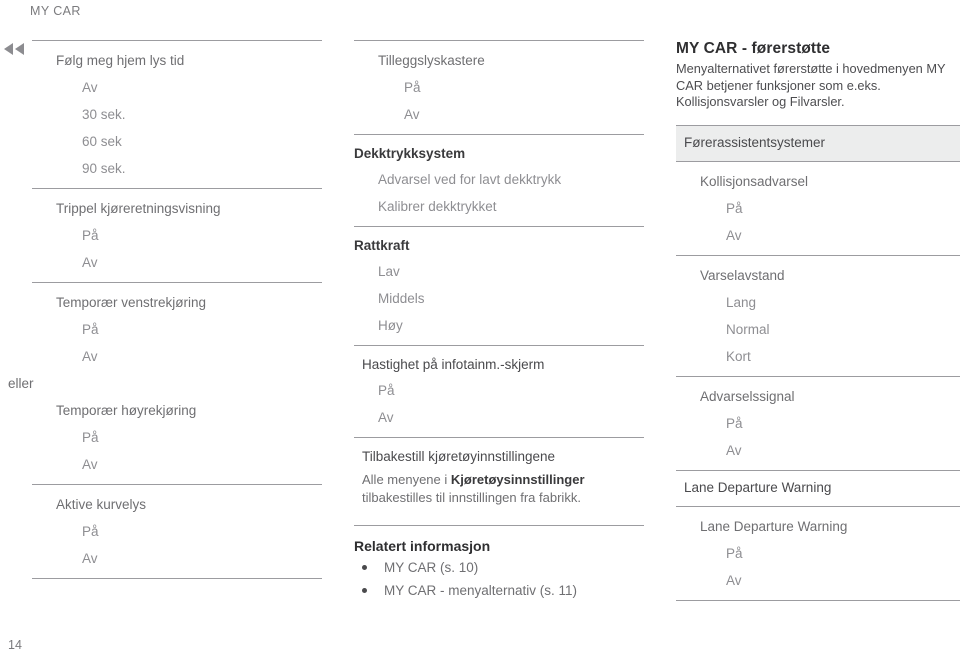  I want to click on menu-item-title: Aktive kurvelys, so click(177, 504).